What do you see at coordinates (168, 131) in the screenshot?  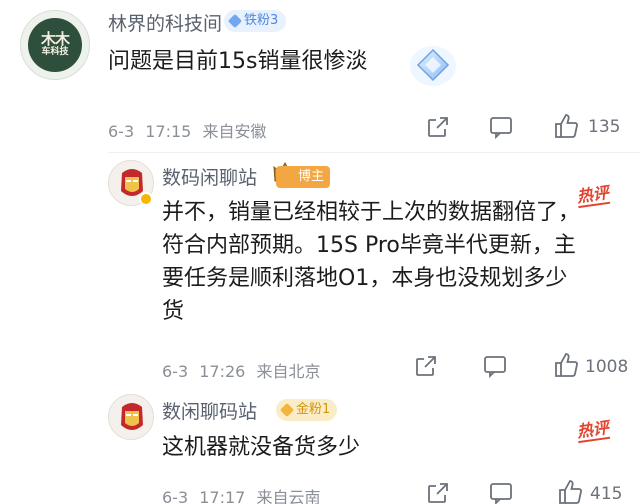 I see `comment-time: 17:15` at bounding box center [168, 131].